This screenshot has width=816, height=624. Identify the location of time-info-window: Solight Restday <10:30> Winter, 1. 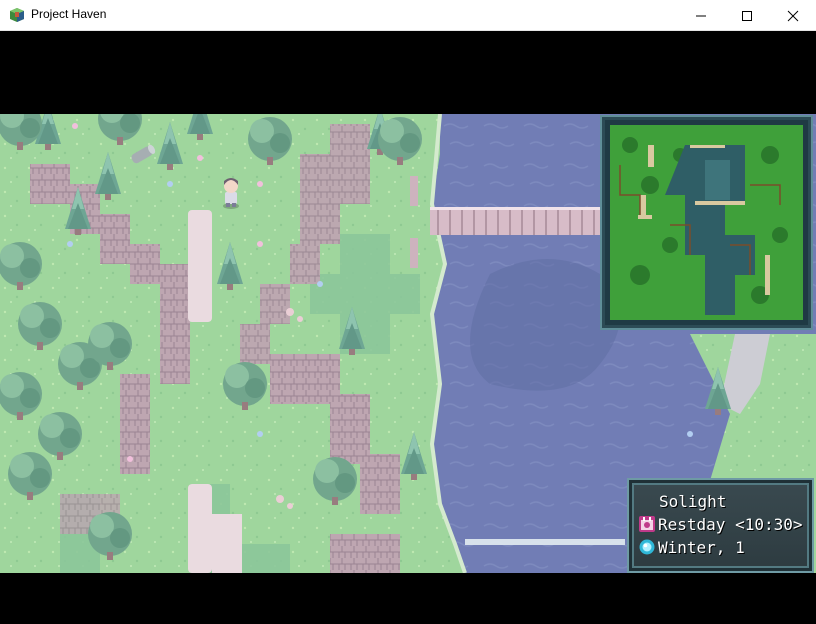
(720, 525).